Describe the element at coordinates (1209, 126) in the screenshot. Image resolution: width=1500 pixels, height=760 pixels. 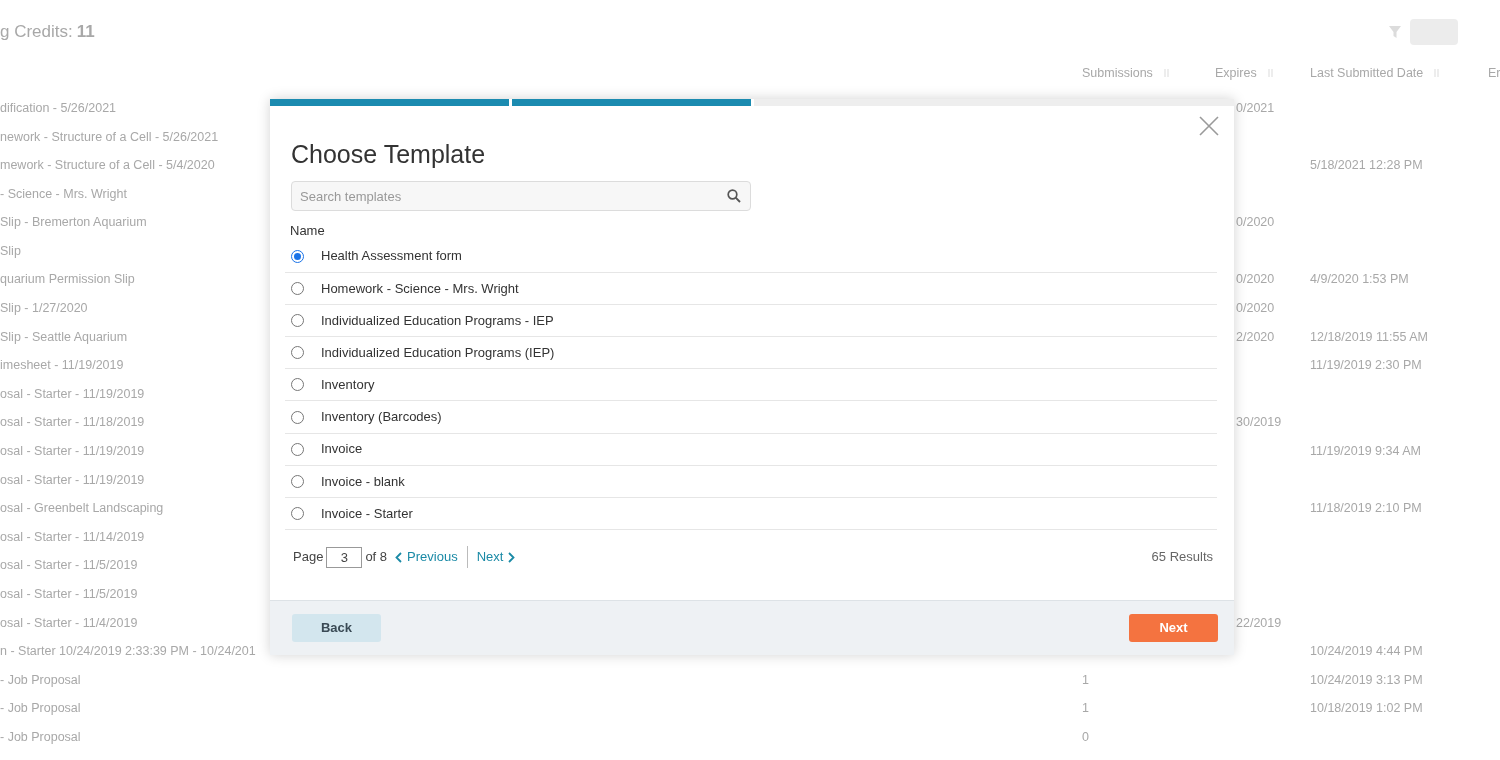
I see `close-icon` at that location.